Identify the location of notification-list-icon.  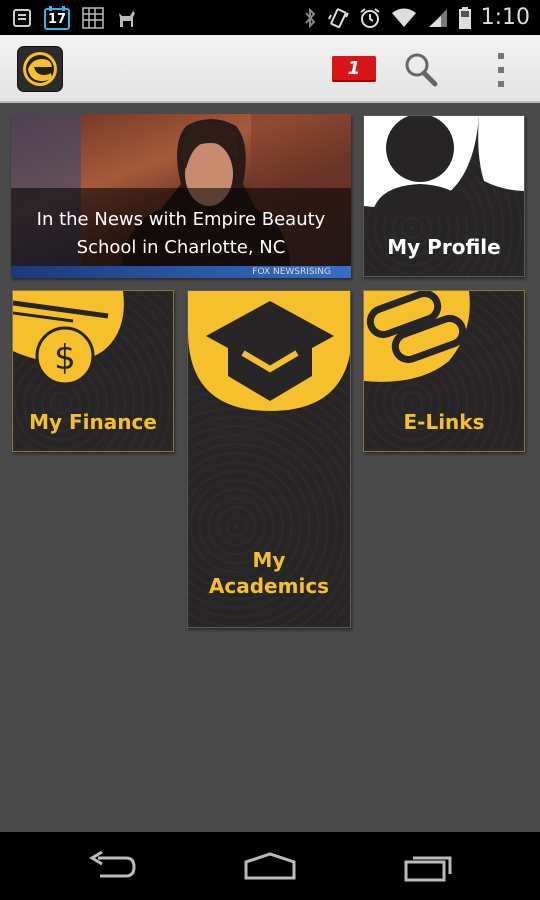
(22, 18).